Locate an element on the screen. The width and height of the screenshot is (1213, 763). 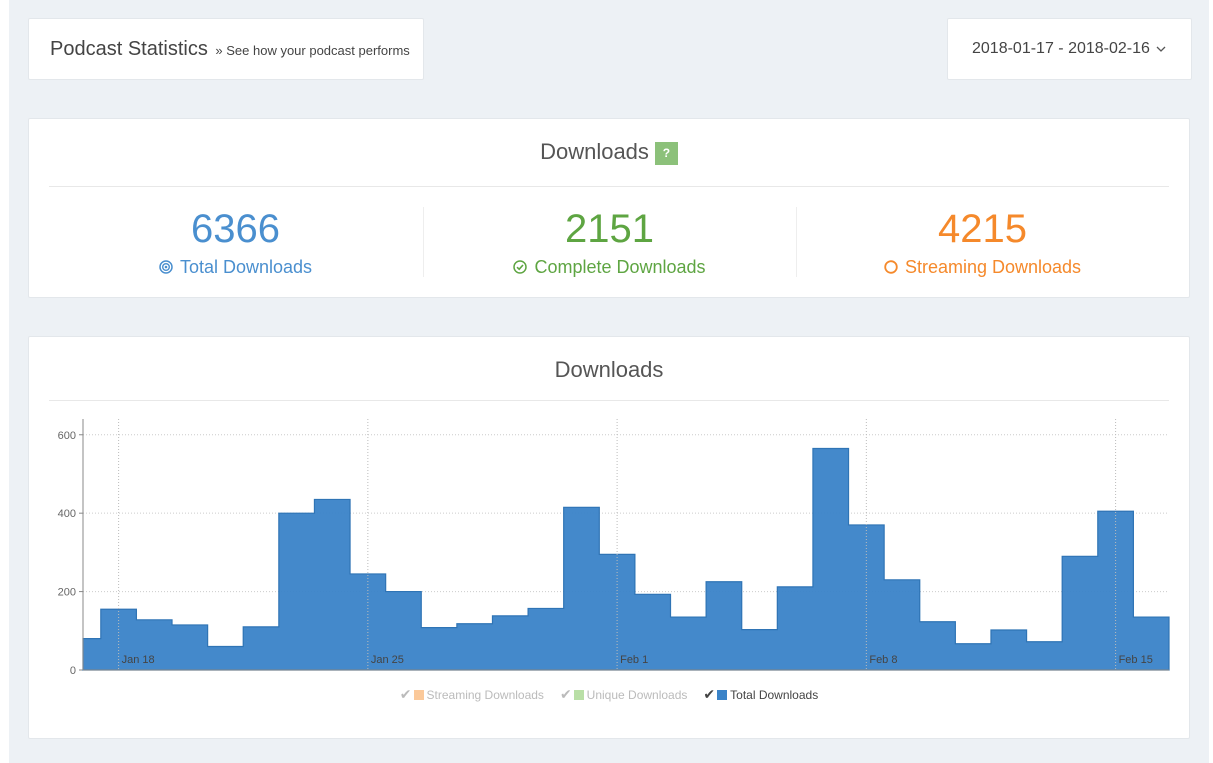
x-tick-label: Feb 1 is located at coordinates (634, 660).